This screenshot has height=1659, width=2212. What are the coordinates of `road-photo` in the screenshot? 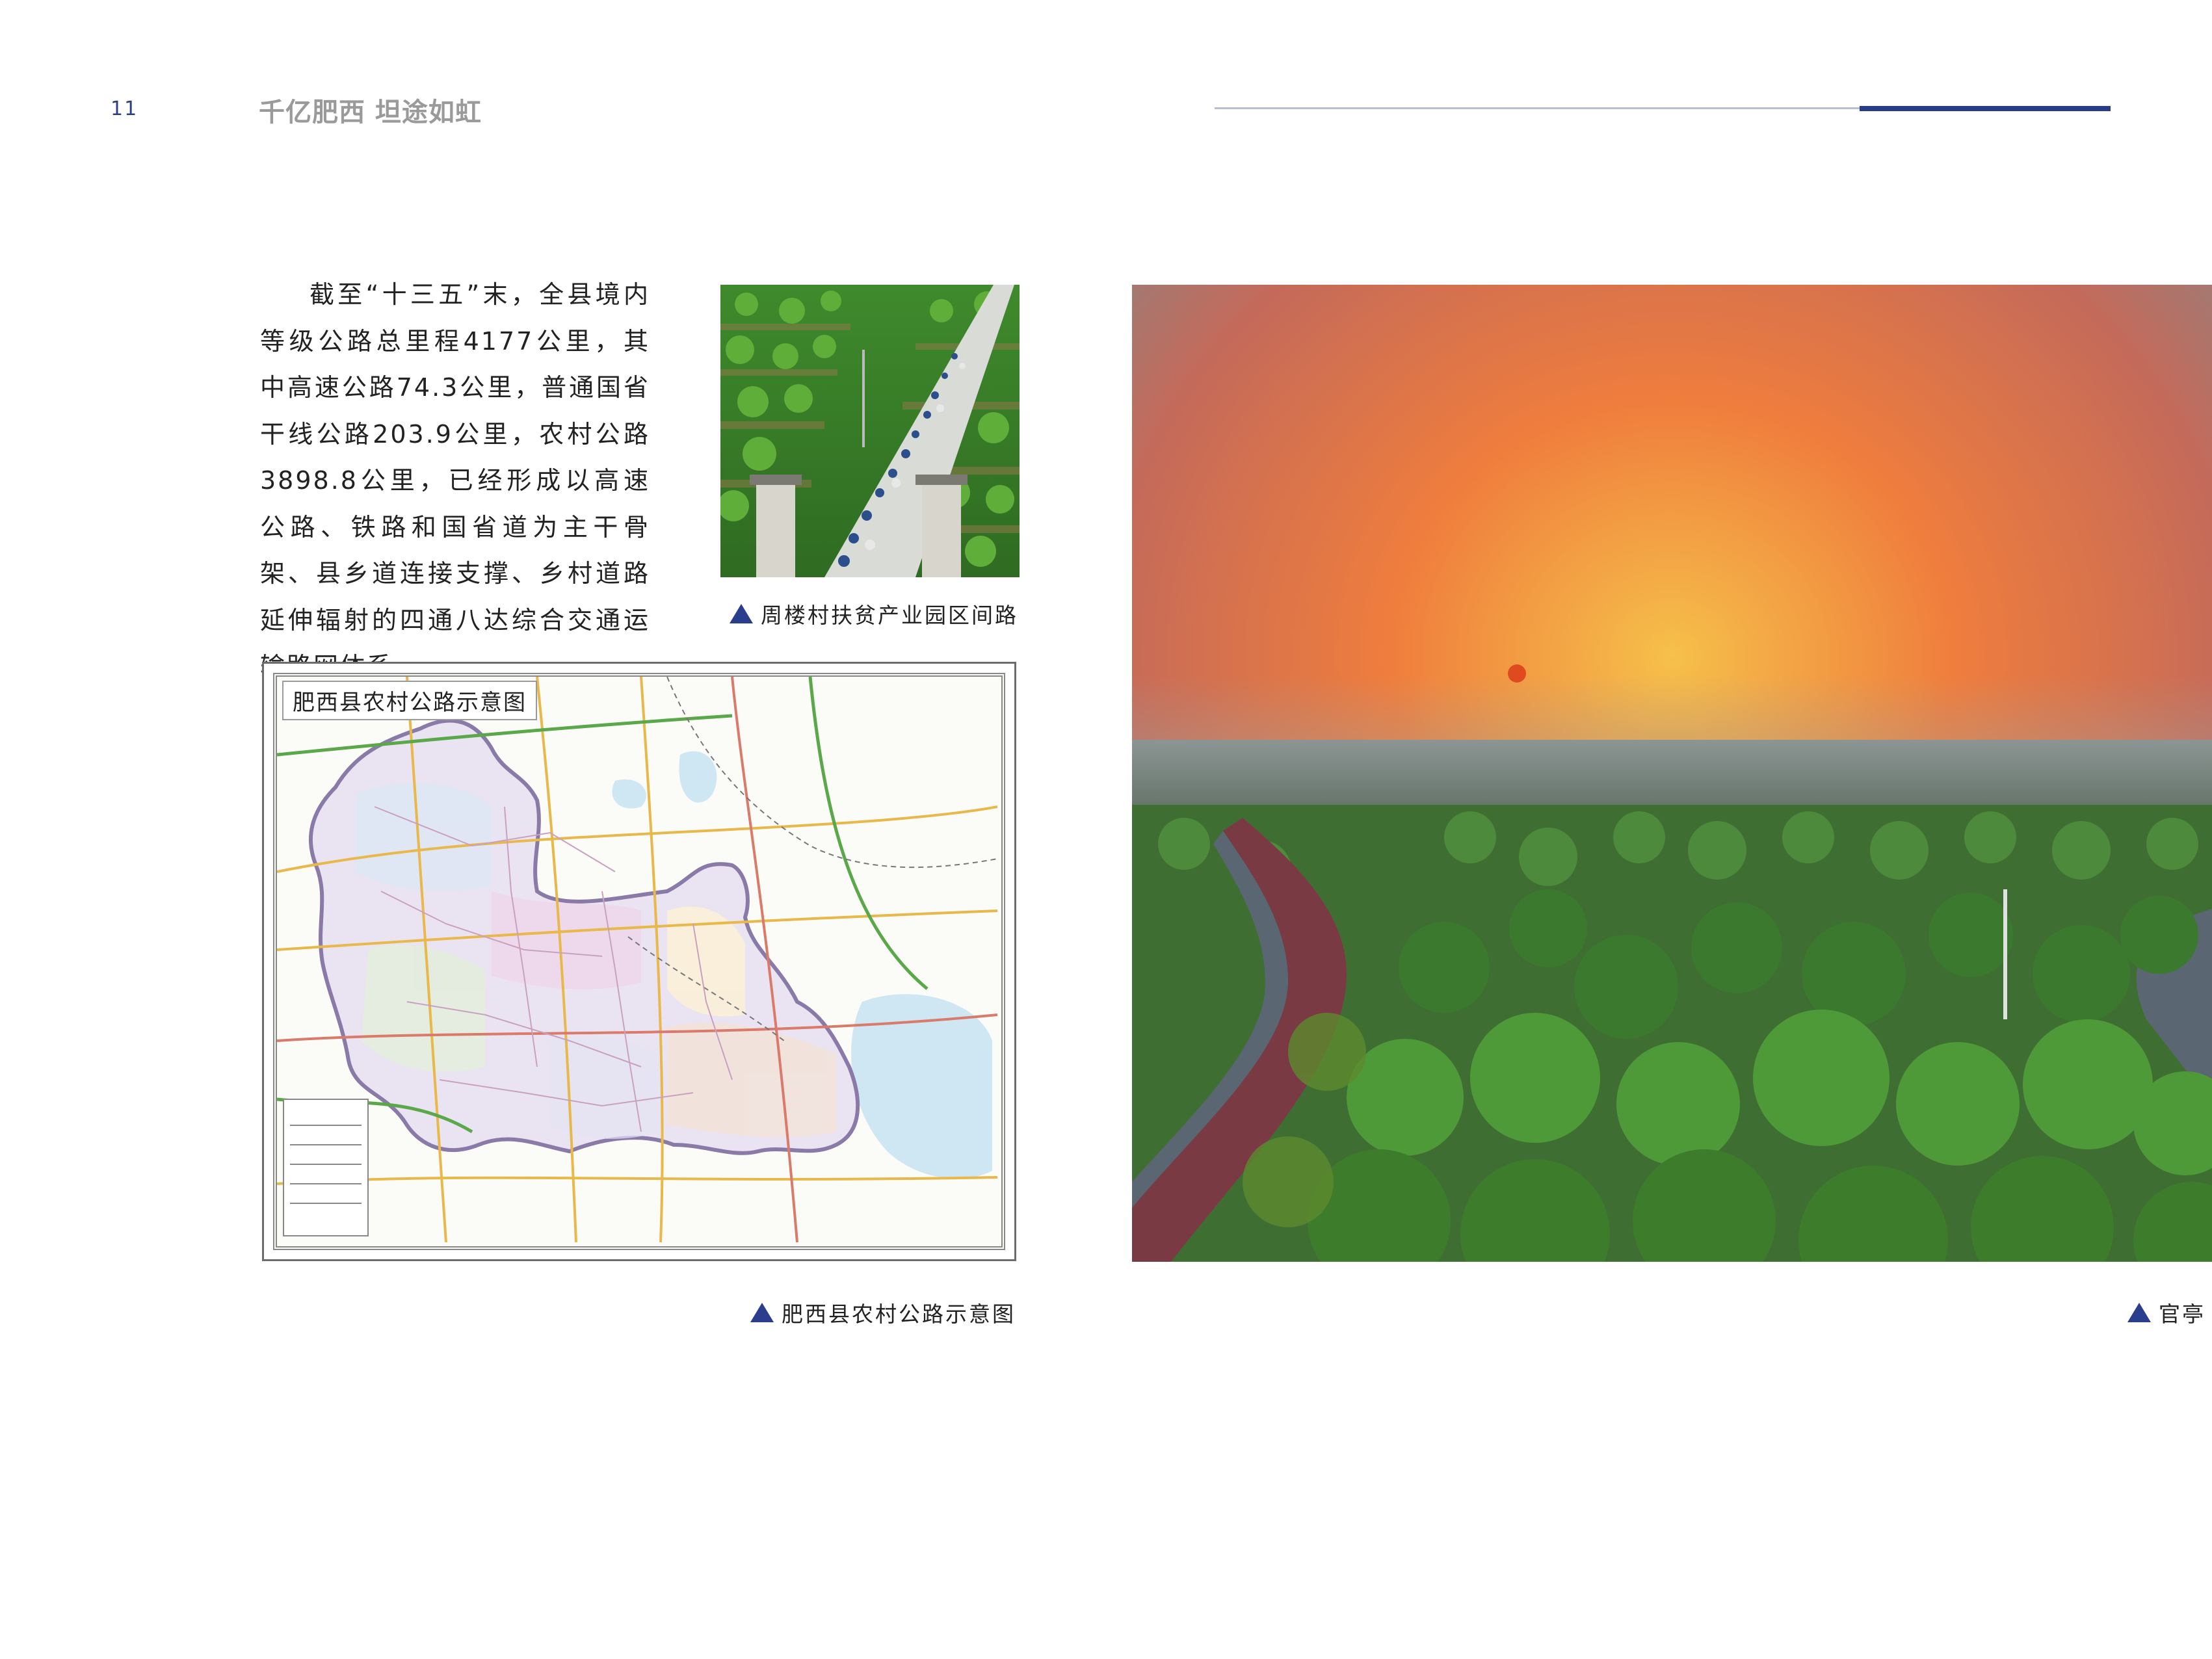 It's located at (870, 431).